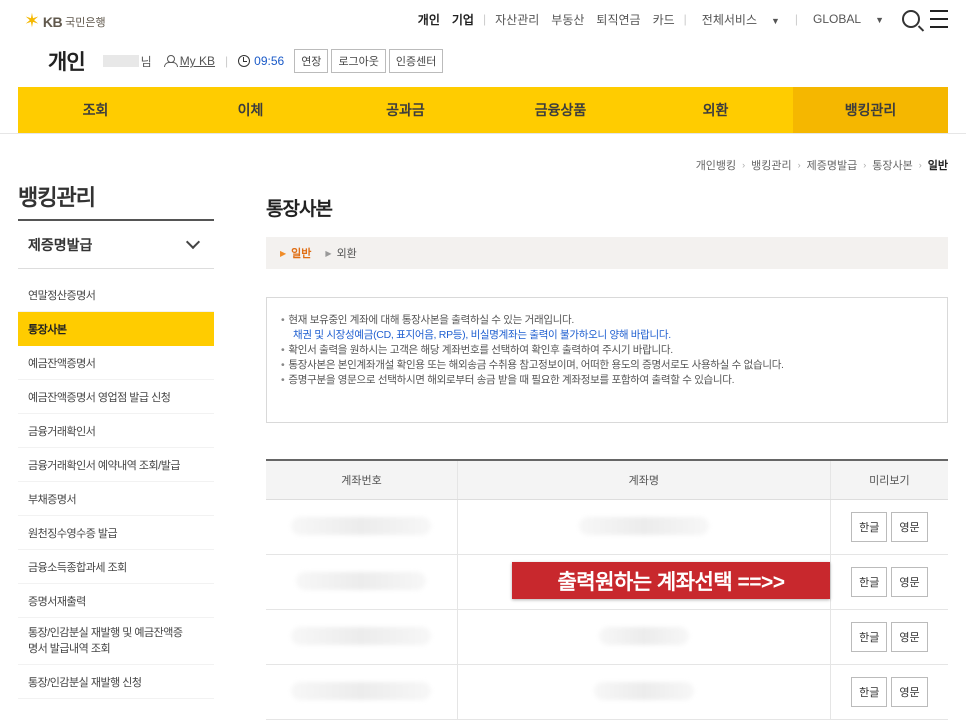  Describe the element at coordinates (911, 19) in the screenshot. I see `search-icon` at that location.